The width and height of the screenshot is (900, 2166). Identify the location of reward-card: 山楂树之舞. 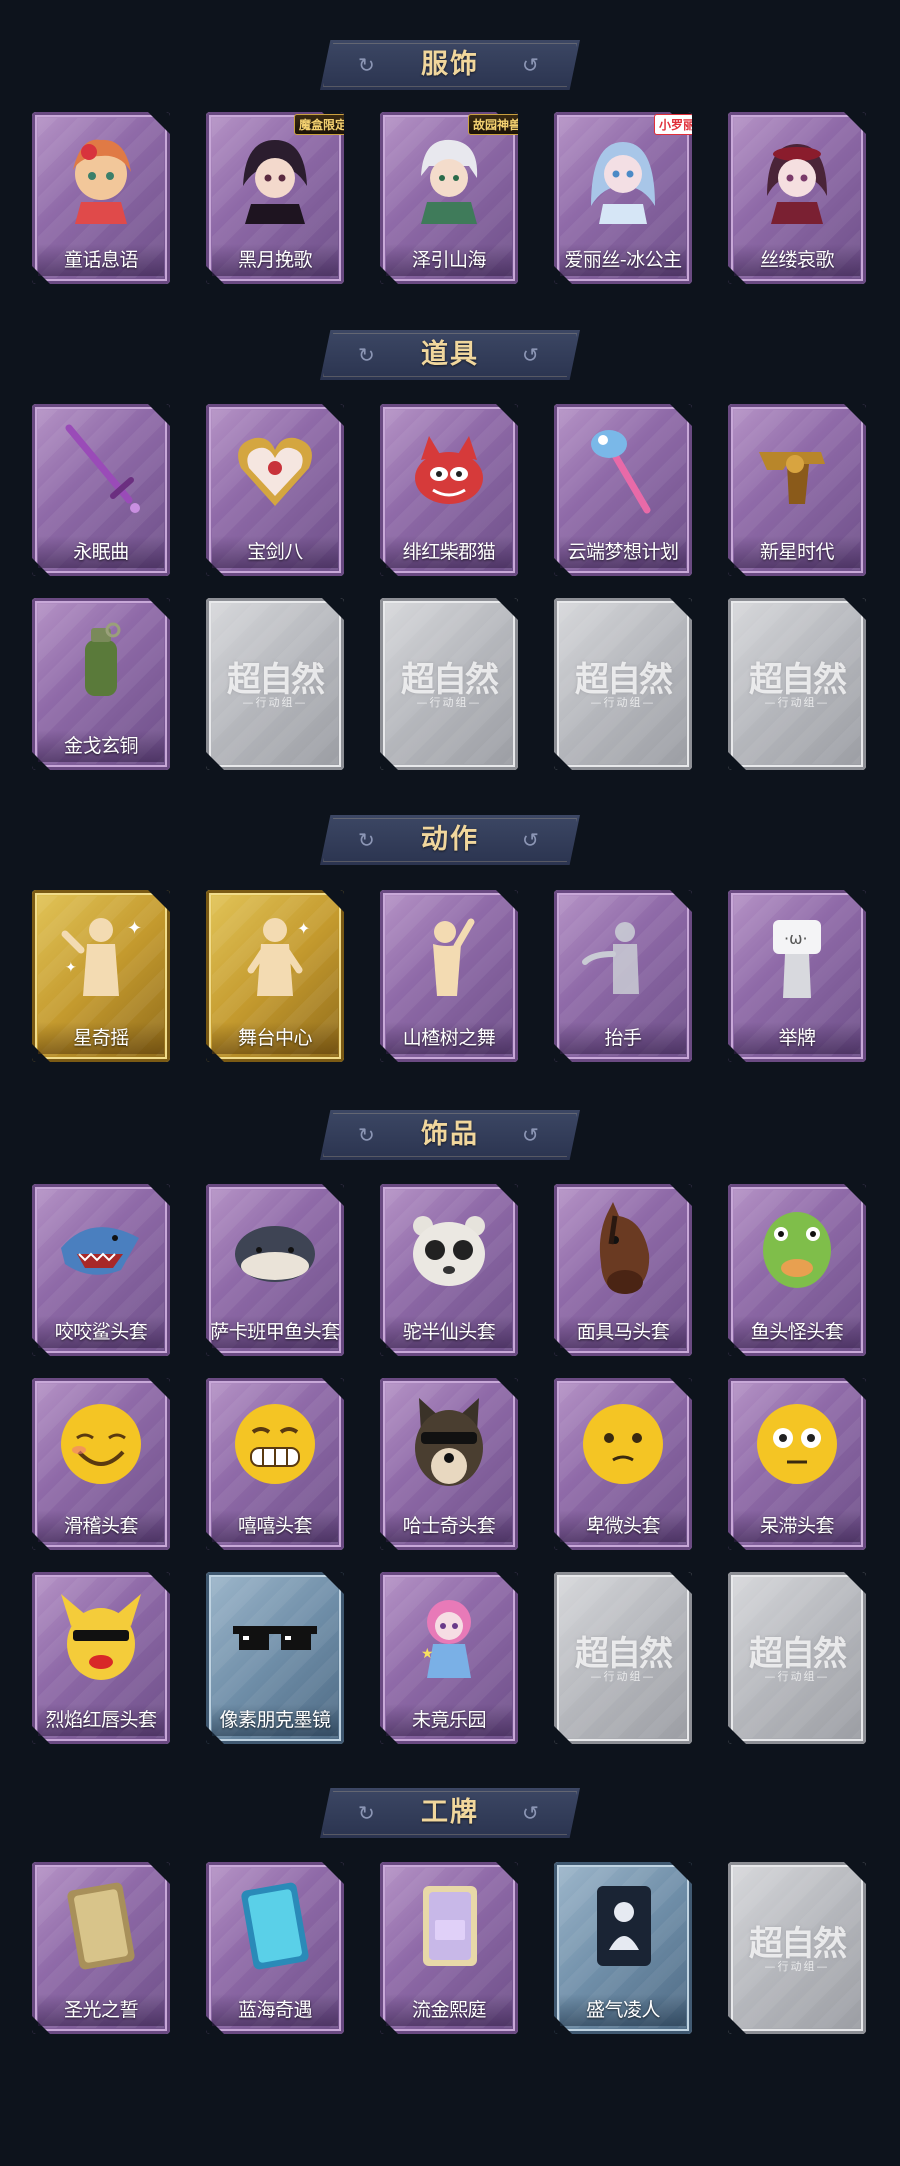
(449, 976).